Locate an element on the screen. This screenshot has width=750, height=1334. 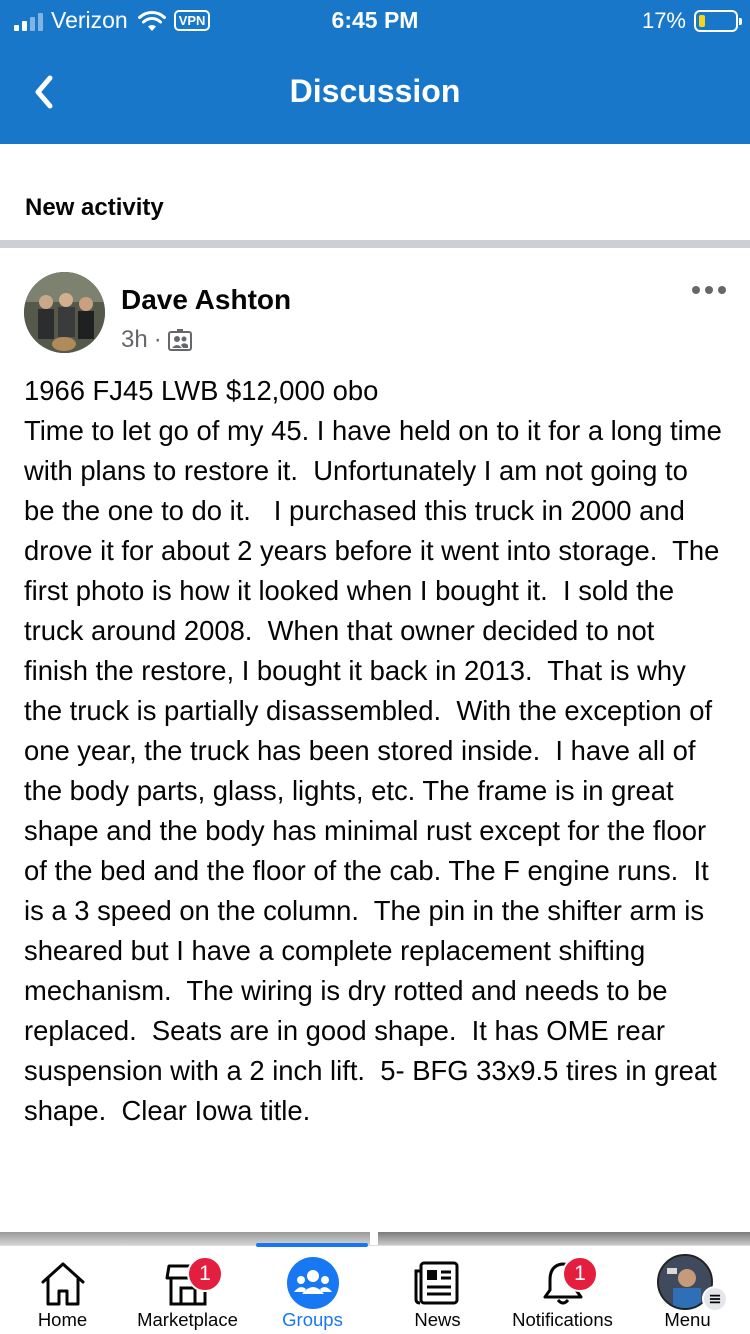
tab-label-notifications: Notifications is located at coordinates (562, 1319).